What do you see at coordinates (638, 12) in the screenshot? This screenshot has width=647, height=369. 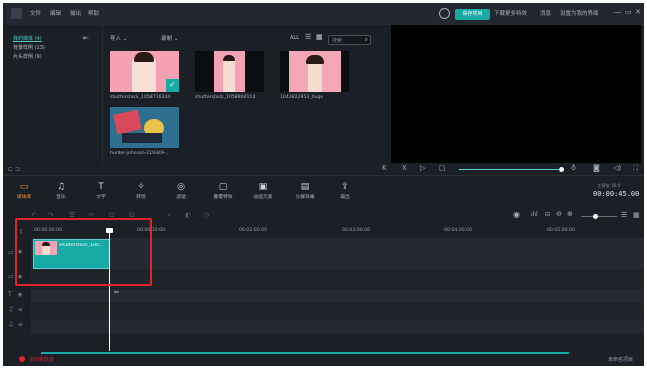 I see `close-button: ✕` at bounding box center [638, 12].